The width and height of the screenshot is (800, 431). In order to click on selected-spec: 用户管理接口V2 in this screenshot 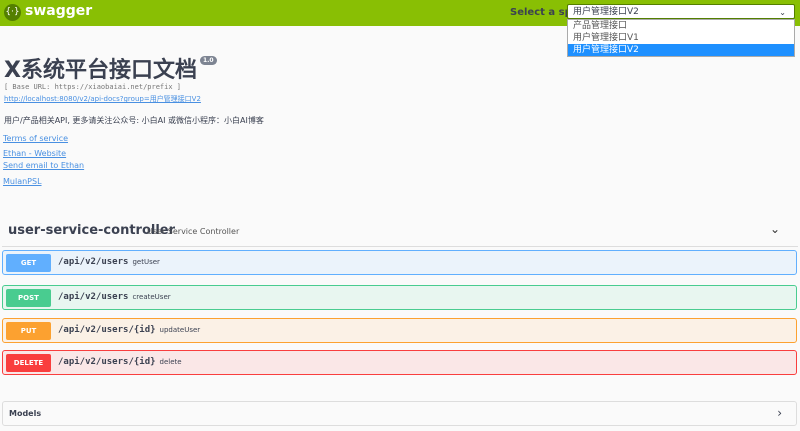, I will do `click(606, 12)`.